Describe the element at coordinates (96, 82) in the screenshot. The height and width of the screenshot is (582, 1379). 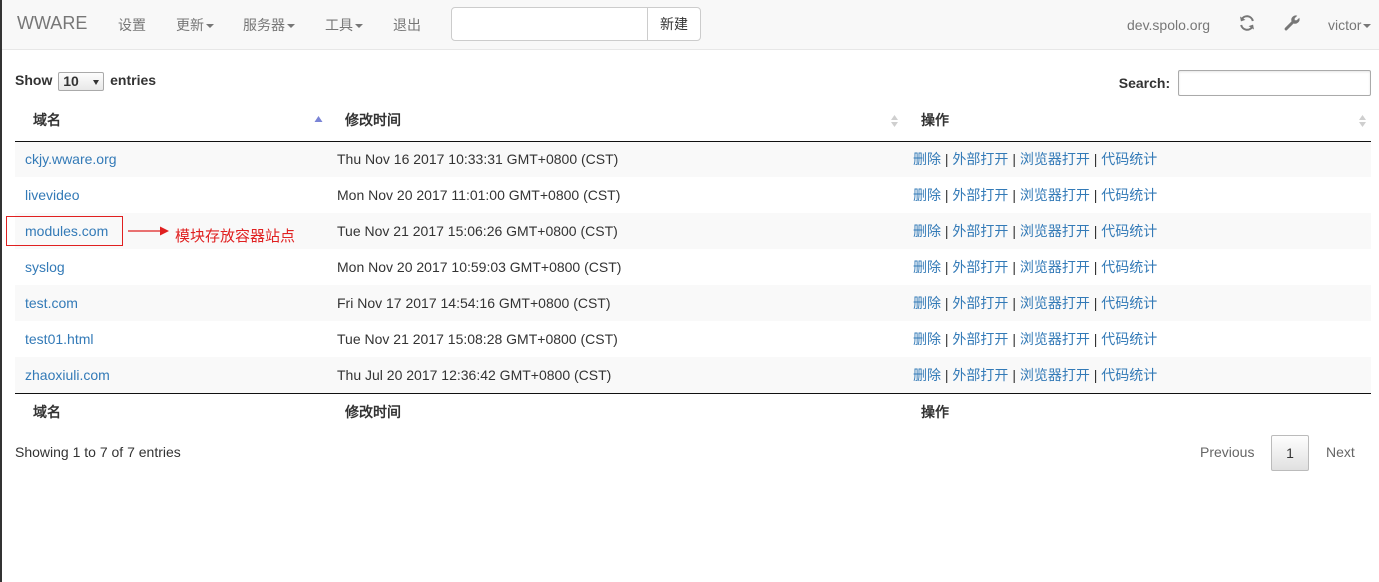
I see `dropdown-arrow-icon` at that location.